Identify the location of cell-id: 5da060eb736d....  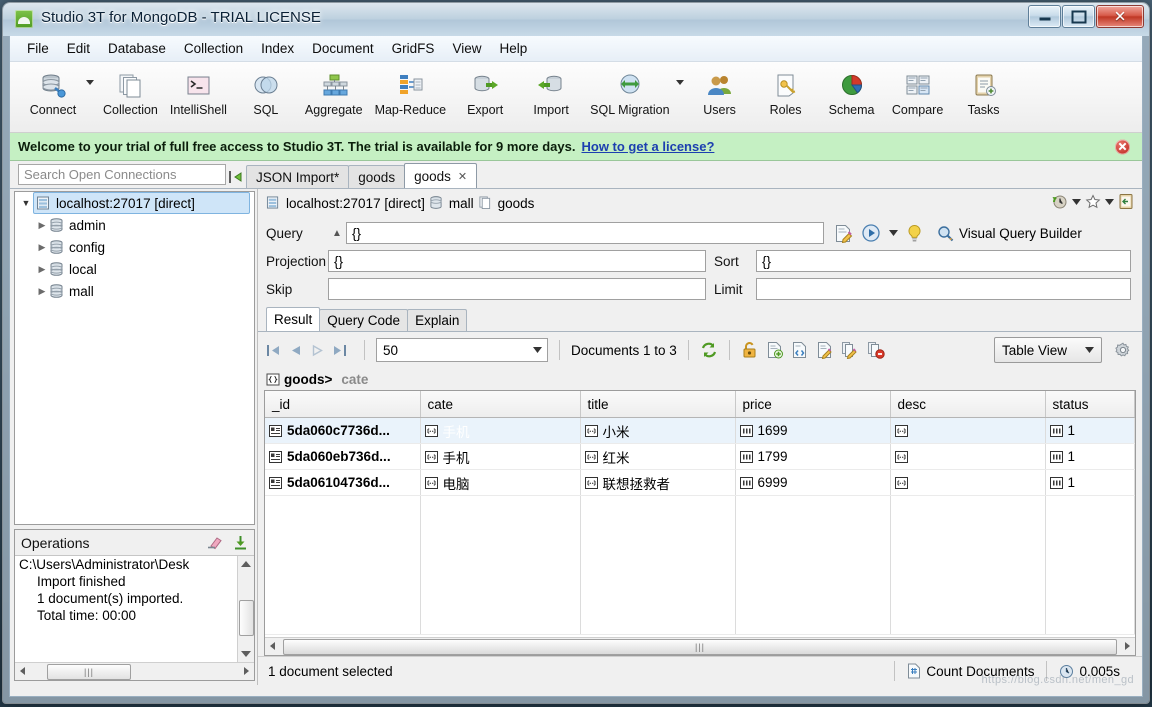
(343, 456).